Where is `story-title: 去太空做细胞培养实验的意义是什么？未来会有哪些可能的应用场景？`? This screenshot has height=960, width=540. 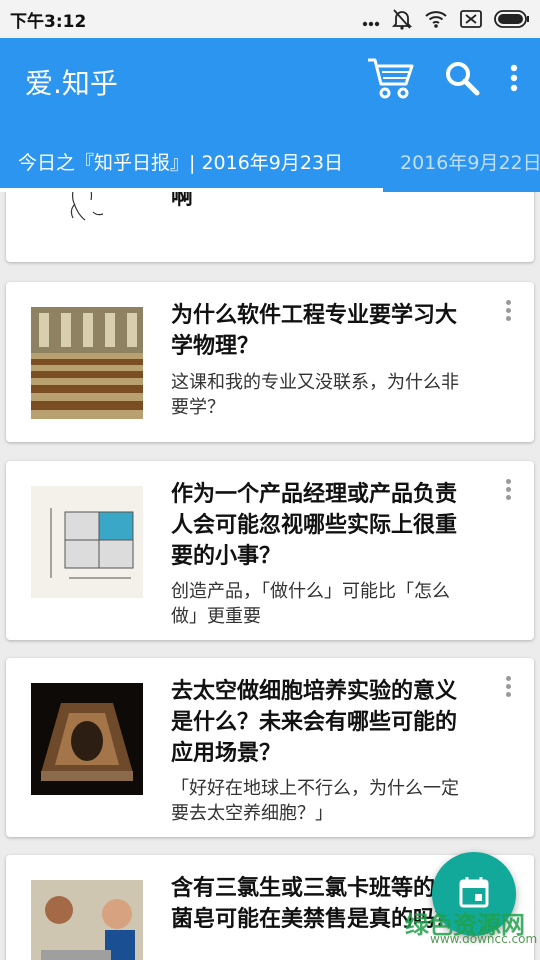 story-title: 去太空做细胞培养实验的意义是什么？未来会有哪些可能的应用场景？ is located at coordinates (314, 722).